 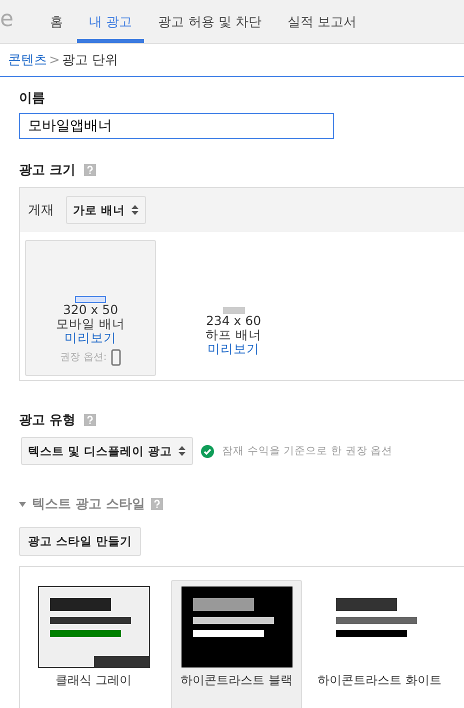 What do you see at coordinates (80, 541) in the screenshot?
I see `create-style-button: 광고 스타일 만들기` at bounding box center [80, 541].